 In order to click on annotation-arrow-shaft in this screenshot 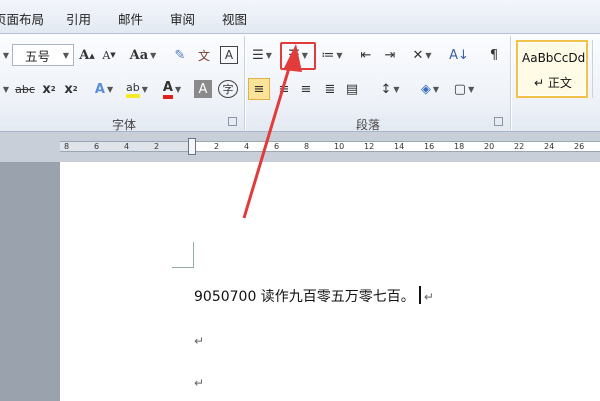, I will do `click(268, 138)`.